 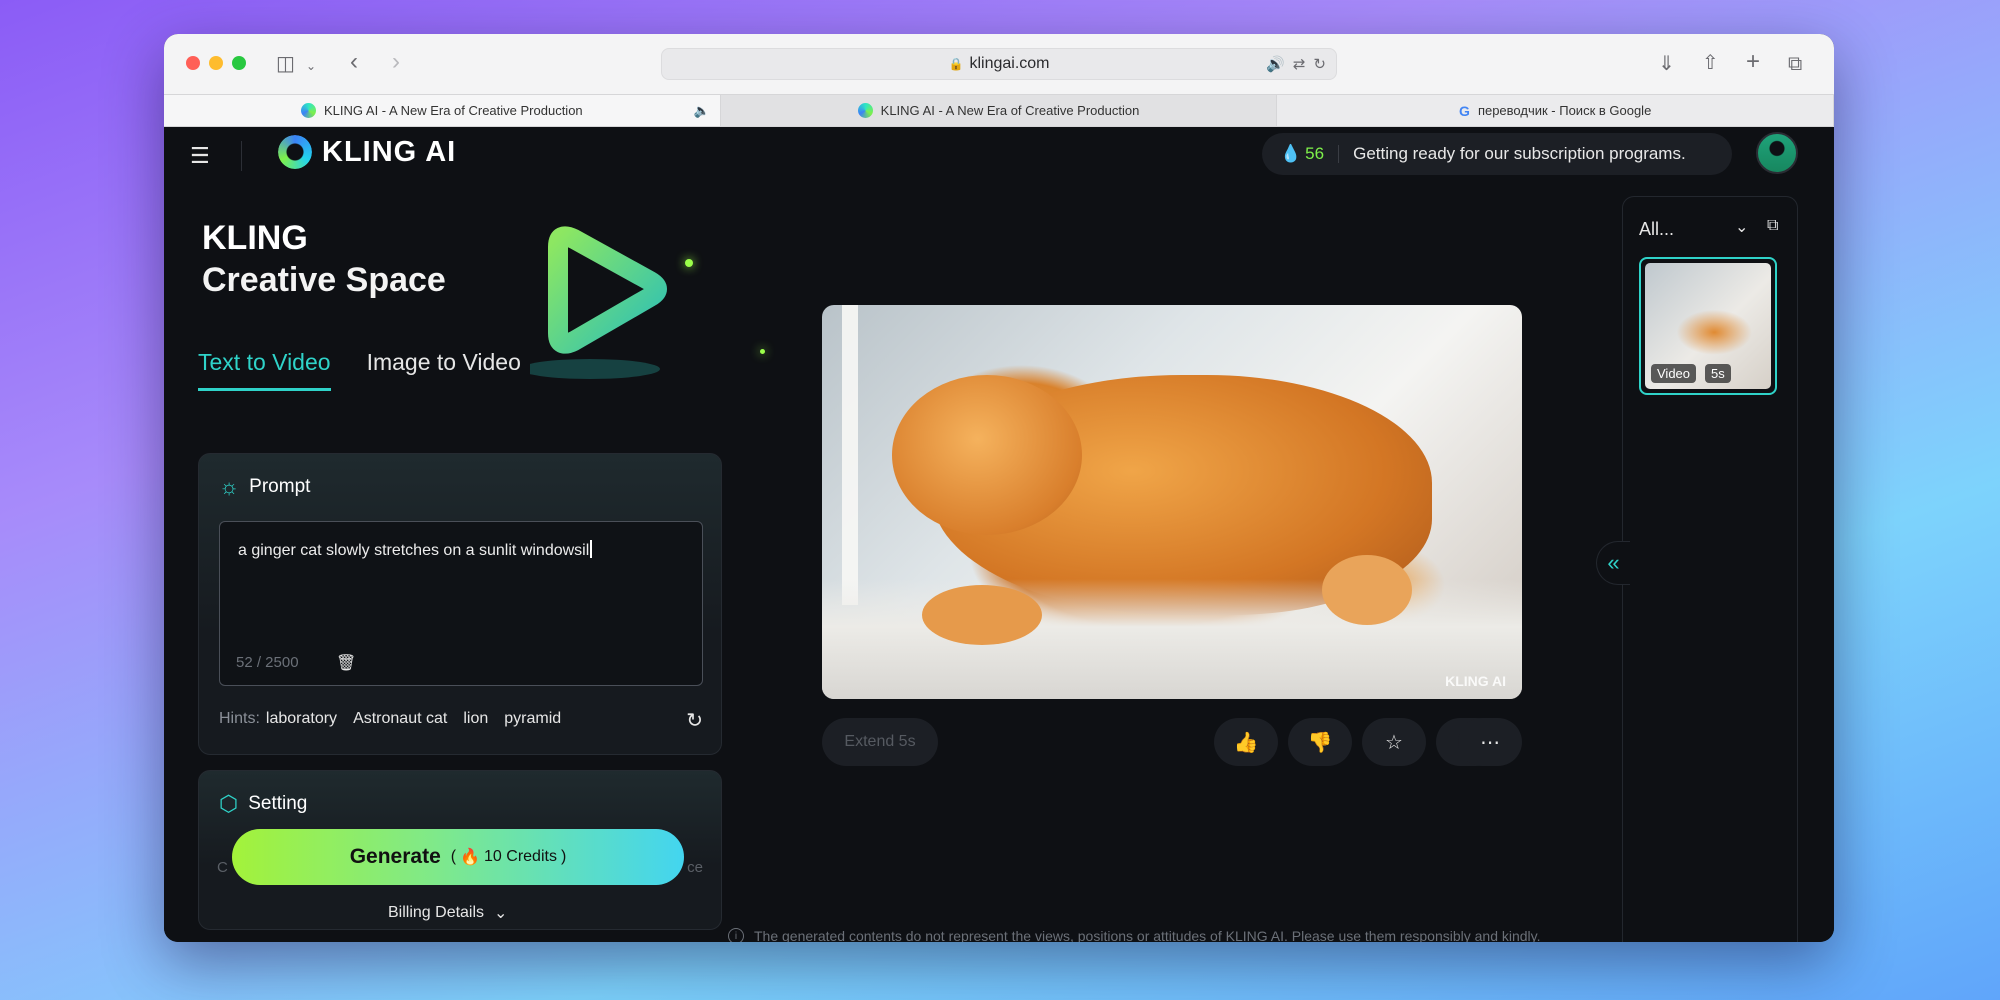 I want to click on lock-icon: 🔒, so click(x=956, y=64).